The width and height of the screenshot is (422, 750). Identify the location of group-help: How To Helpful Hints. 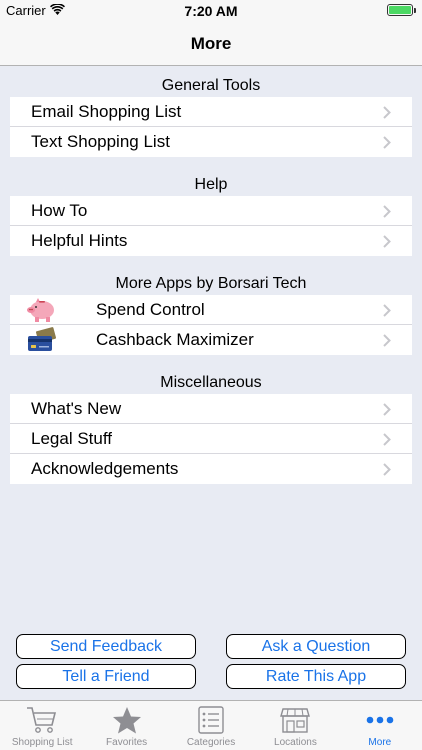
(211, 226).